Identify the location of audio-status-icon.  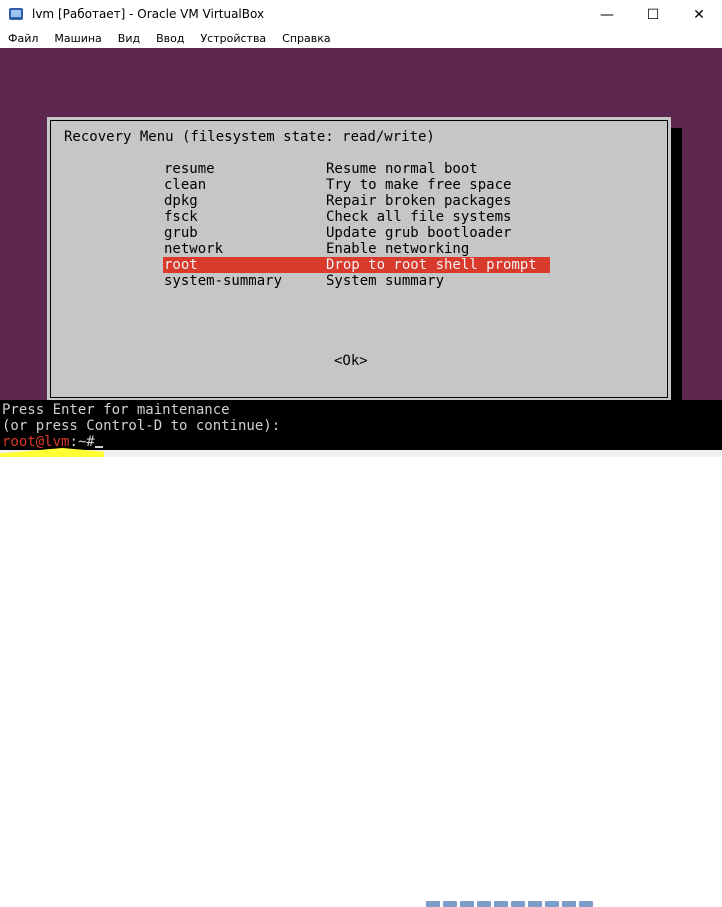
(467, 904).